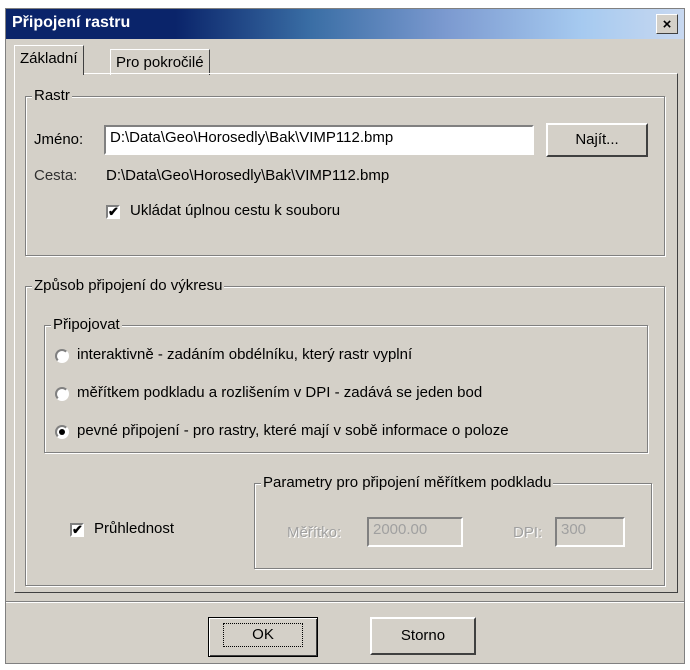 This screenshot has height=670, width=690. Describe the element at coordinates (415, 532) in the screenshot. I see `scale-input: 2000.00` at that location.